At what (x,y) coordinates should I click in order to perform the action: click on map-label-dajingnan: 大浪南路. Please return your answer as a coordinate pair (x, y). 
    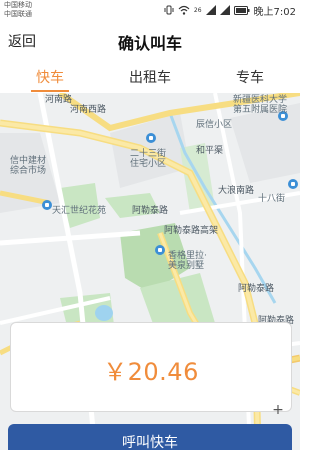
    Looking at the image, I should click on (236, 191).